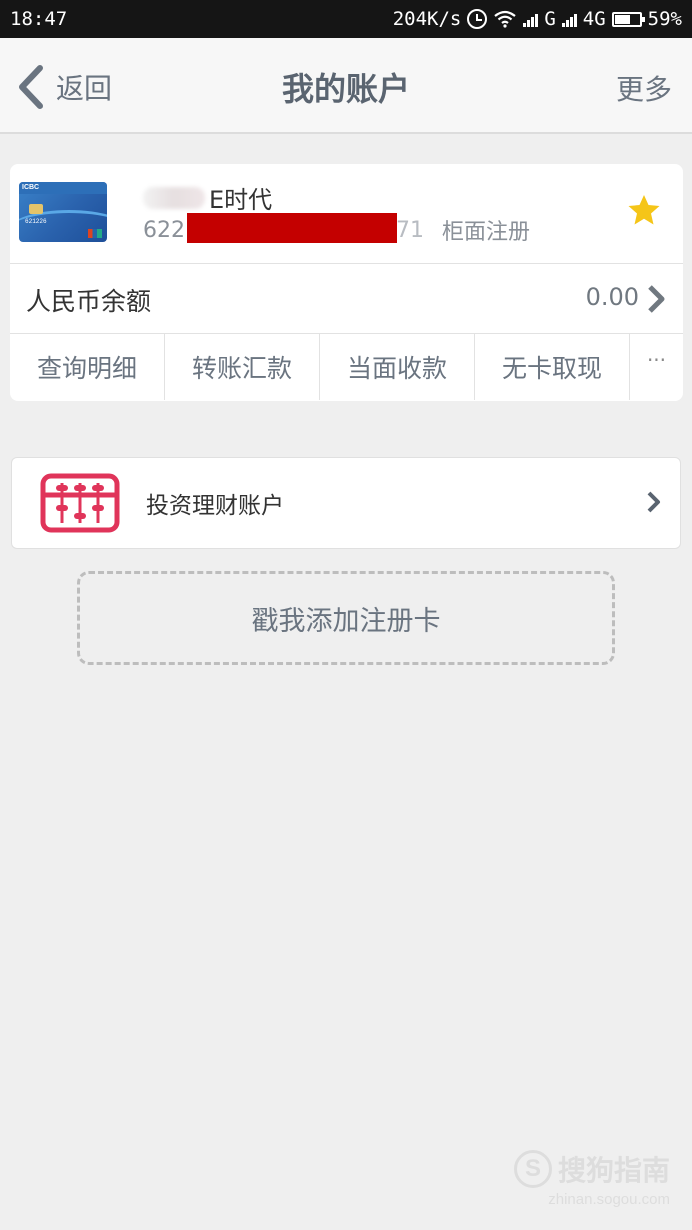 The image size is (692, 1230). Describe the element at coordinates (644, 210) in the screenshot. I see `star-icon` at that location.